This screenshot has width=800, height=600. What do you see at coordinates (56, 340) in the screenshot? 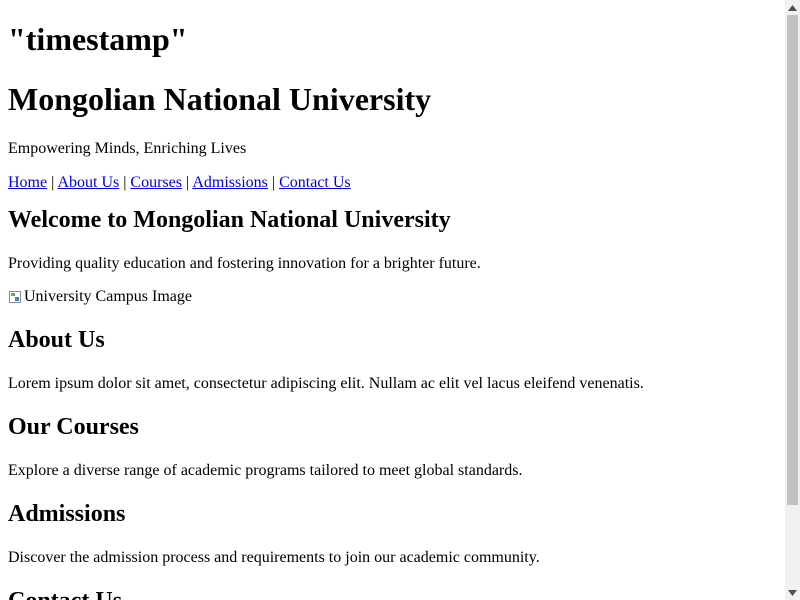
I see `about-heading: About Us` at bounding box center [56, 340].